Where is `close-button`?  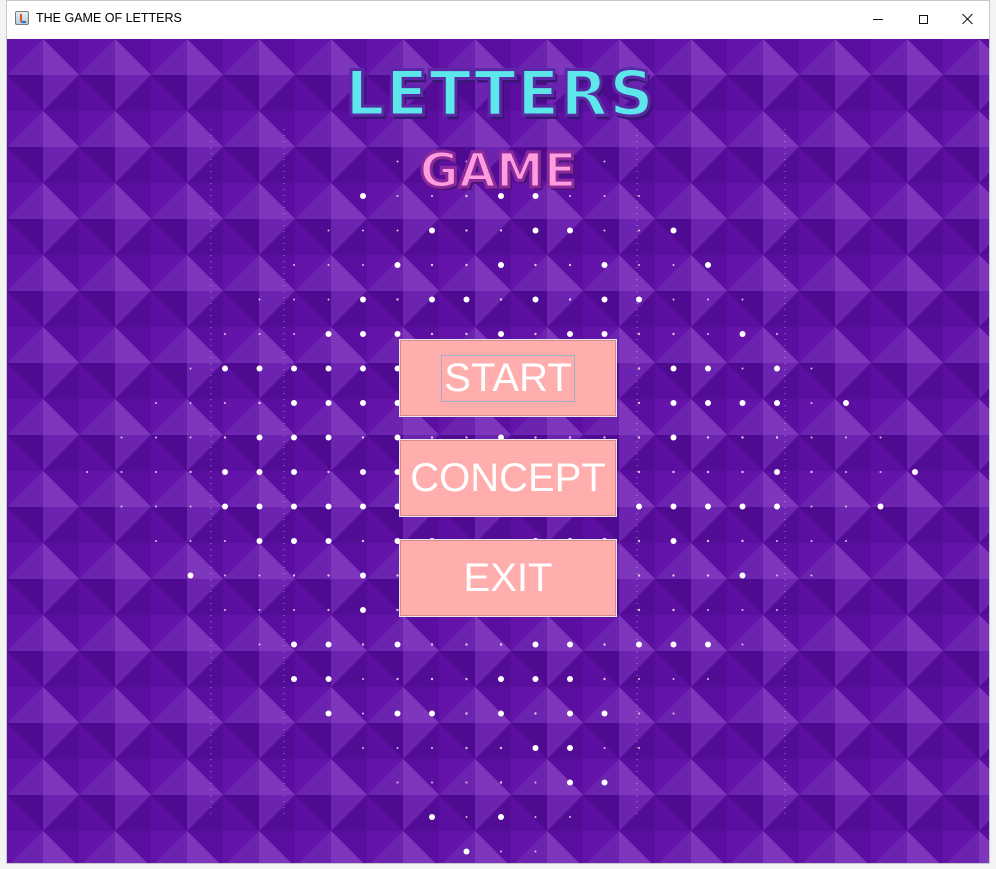
close-button is located at coordinates (967, 19).